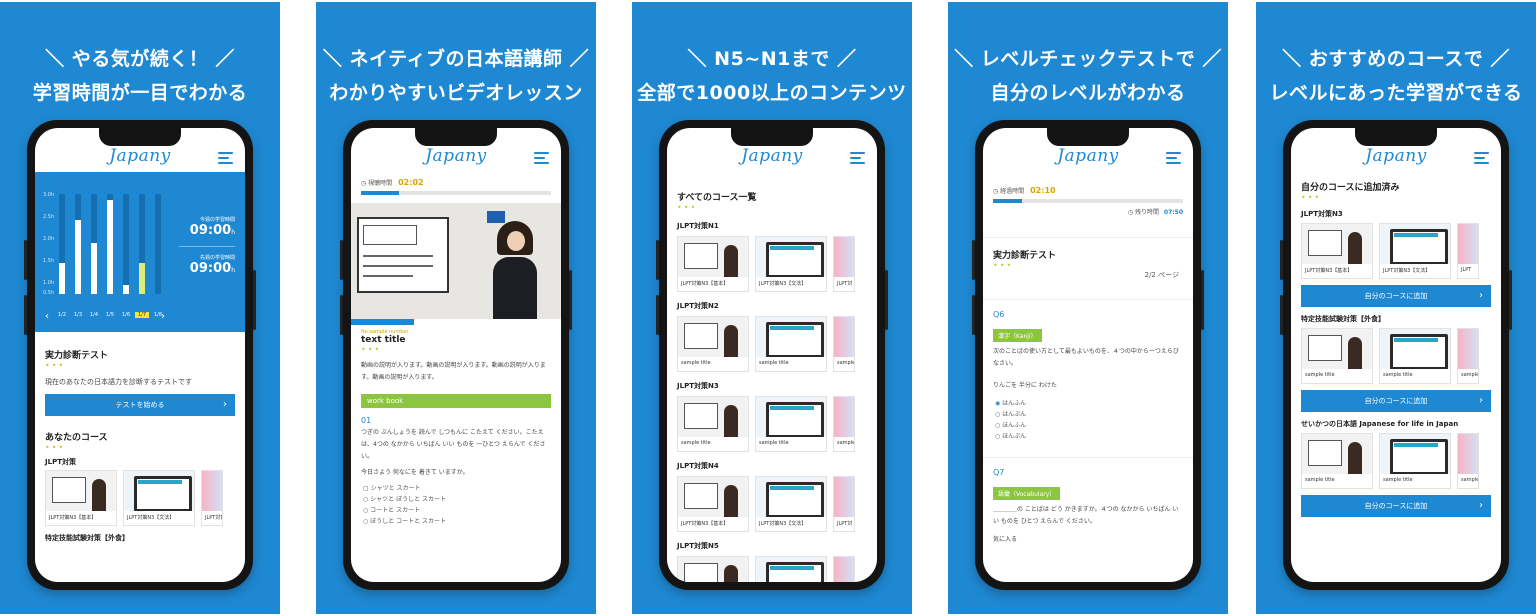 The width and height of the screenshot is (1536, 616). Describe the element at coordinates (456, 510) in the screenshot. I see `answer-option: ○ コートと スカート` at that location.